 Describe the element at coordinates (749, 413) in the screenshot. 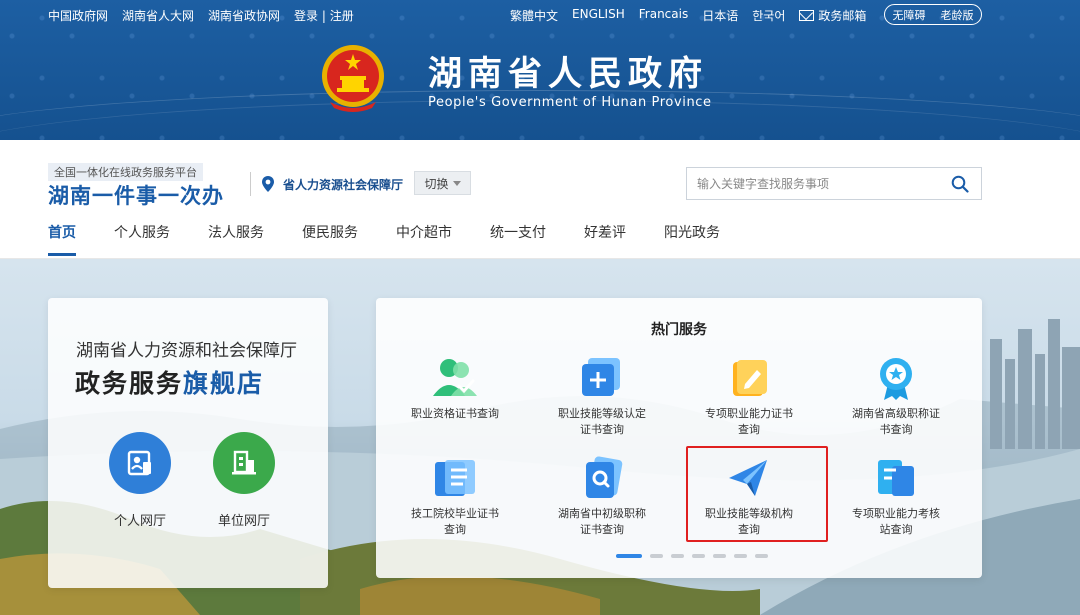

I see `service-label-line: 专项职业能力证书` at that location.